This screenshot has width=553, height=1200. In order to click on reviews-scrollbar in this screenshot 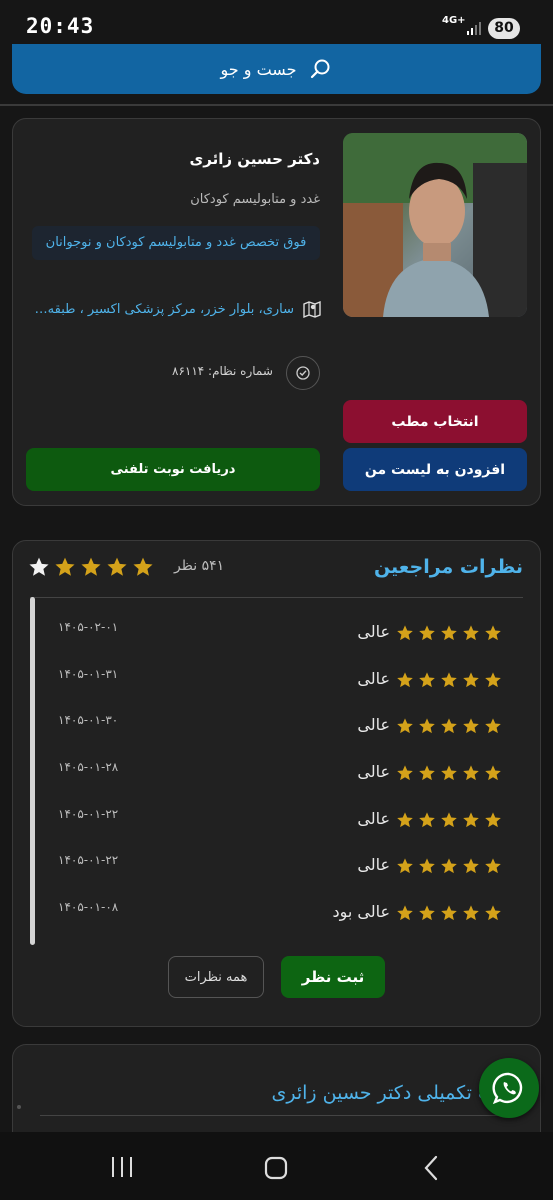, I will do `click(32, 771)`.